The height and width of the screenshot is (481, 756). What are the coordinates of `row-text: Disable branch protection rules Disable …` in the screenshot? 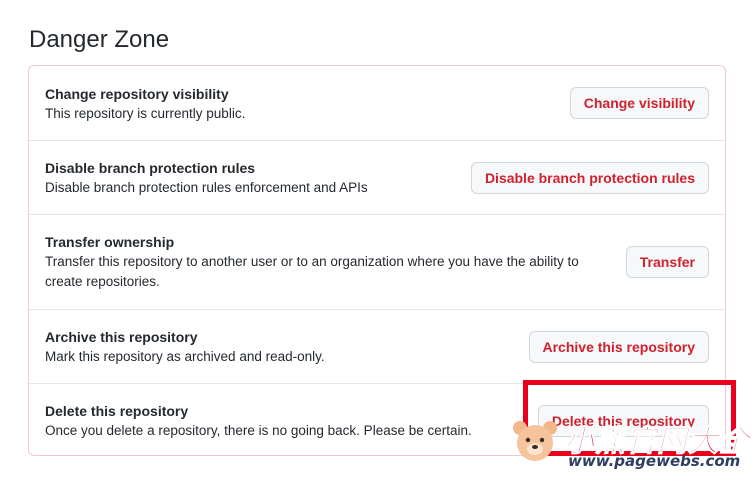 It's located at (206, 178).